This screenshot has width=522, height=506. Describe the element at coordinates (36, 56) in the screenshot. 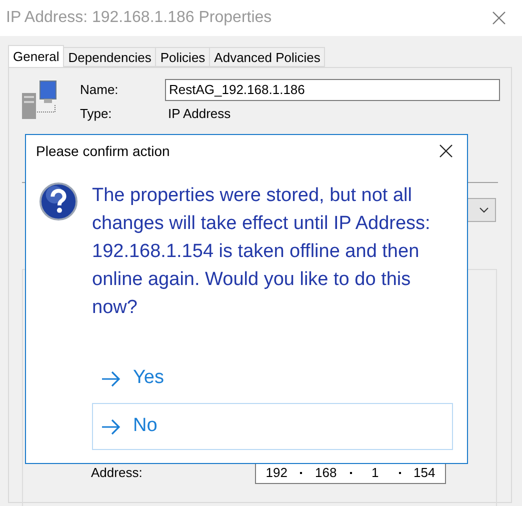

I see `tab: General` at that location.